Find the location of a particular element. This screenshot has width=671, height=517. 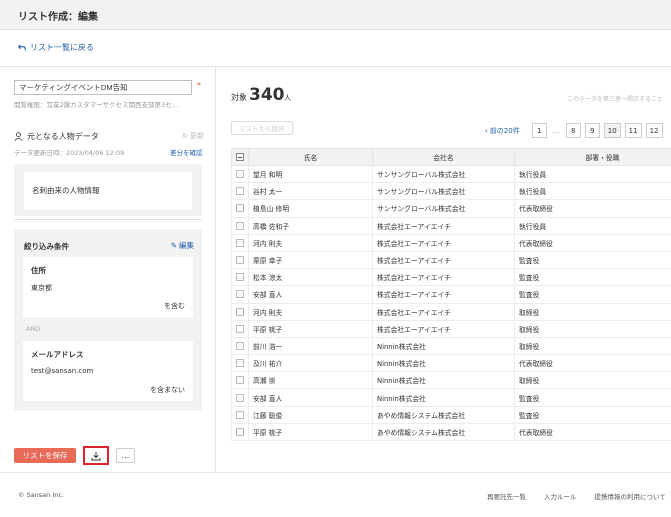

edit-filter-button: ✎ 編集 is located at coordinates (182, 245).